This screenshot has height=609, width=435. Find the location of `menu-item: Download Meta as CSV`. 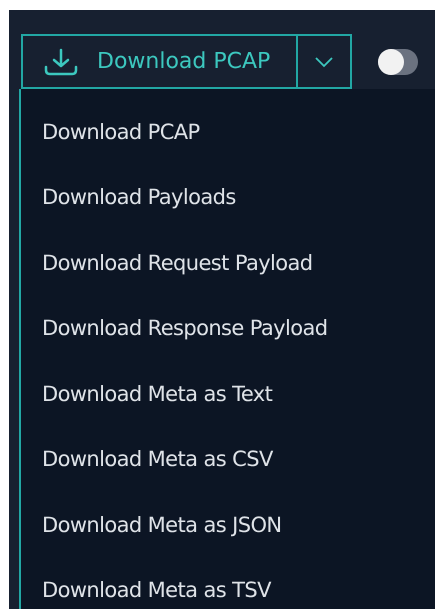

menu-item: Download Meta as CSV is located at coordinates (228, 459).